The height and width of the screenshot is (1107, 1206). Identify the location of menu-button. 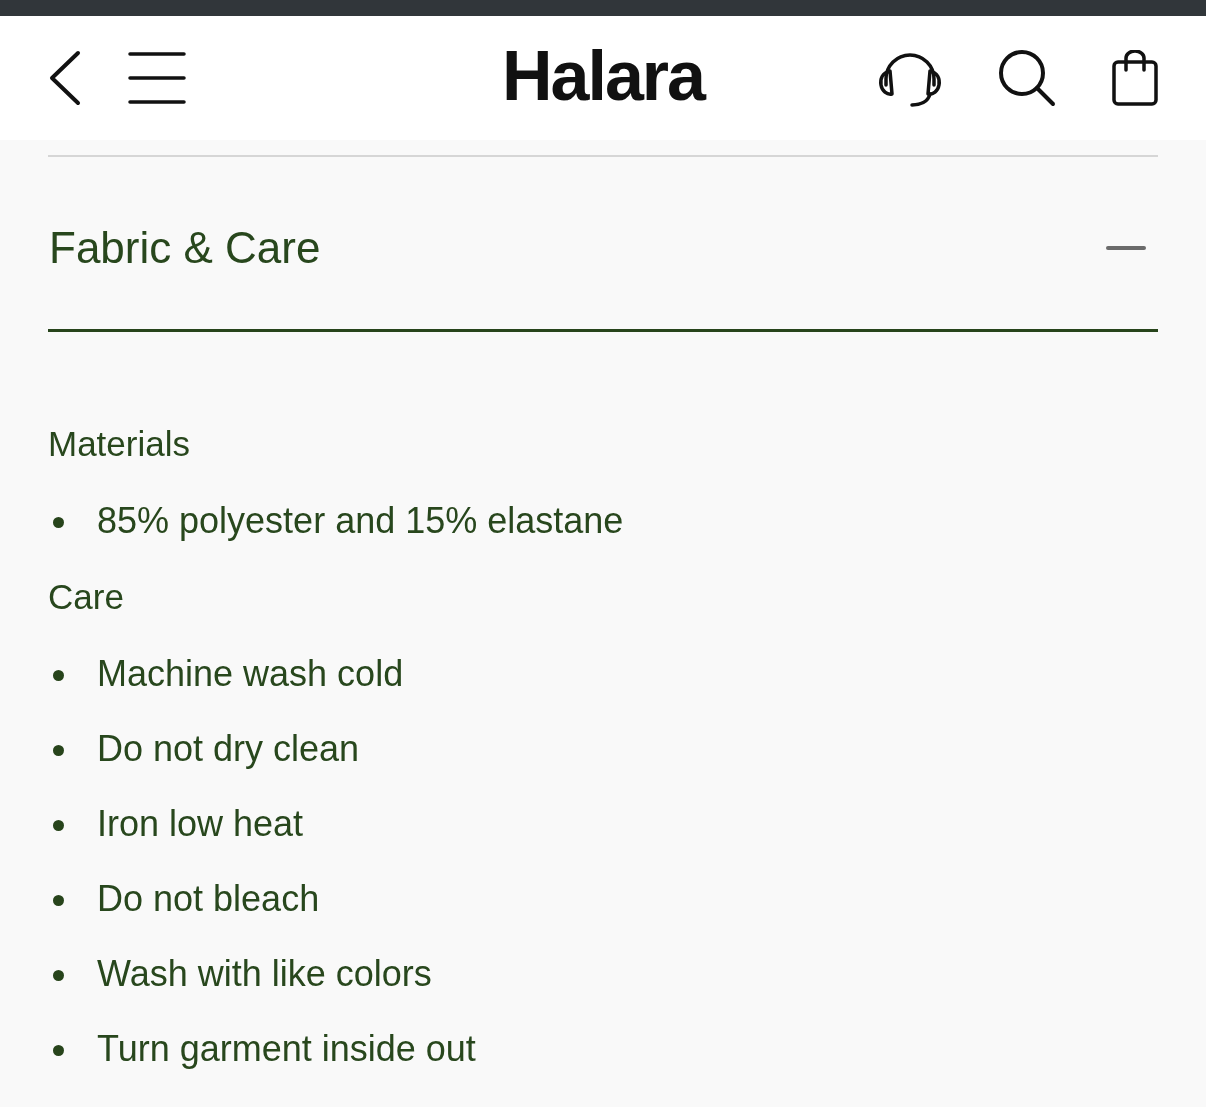
(157, 78).